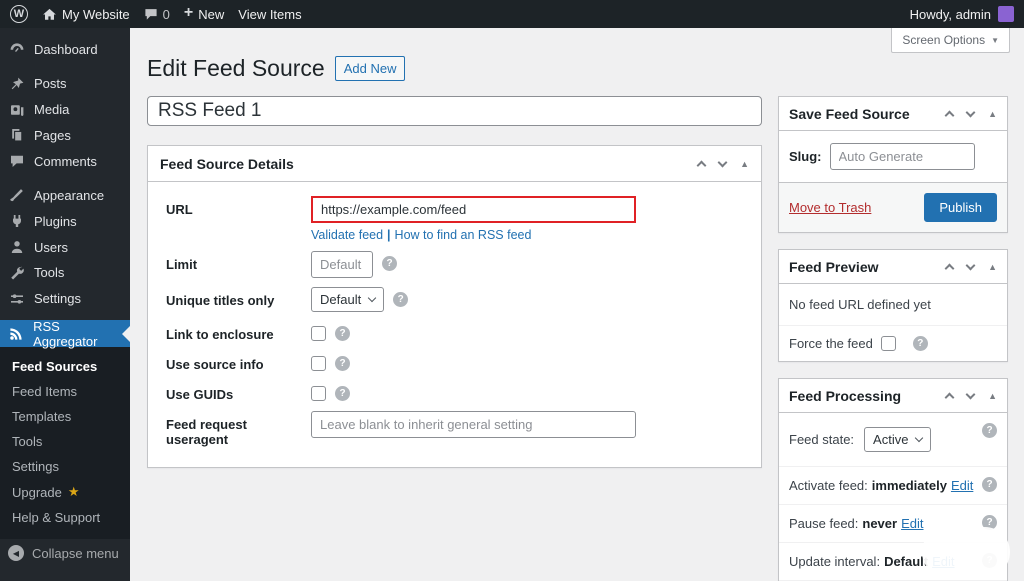  Describe the element at coordinates (37, 492) in the screenshot. I see `submenu-label: Upgrade` at that location.